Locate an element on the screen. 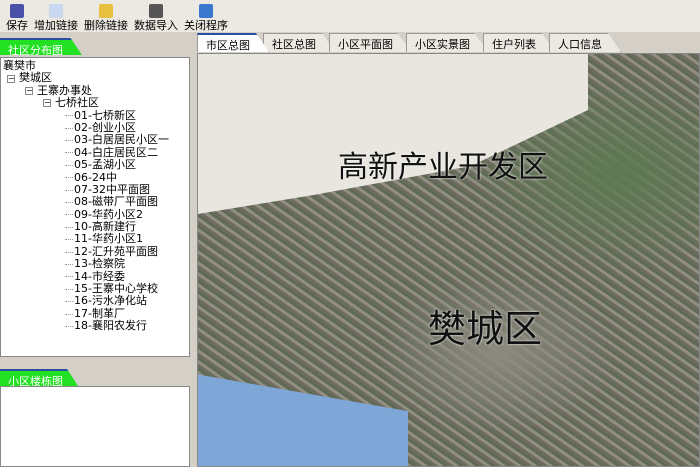  toolbar: 保存 增加链接 删除链接 数据导入 关闭程序 is located at coordinates (350, 16).